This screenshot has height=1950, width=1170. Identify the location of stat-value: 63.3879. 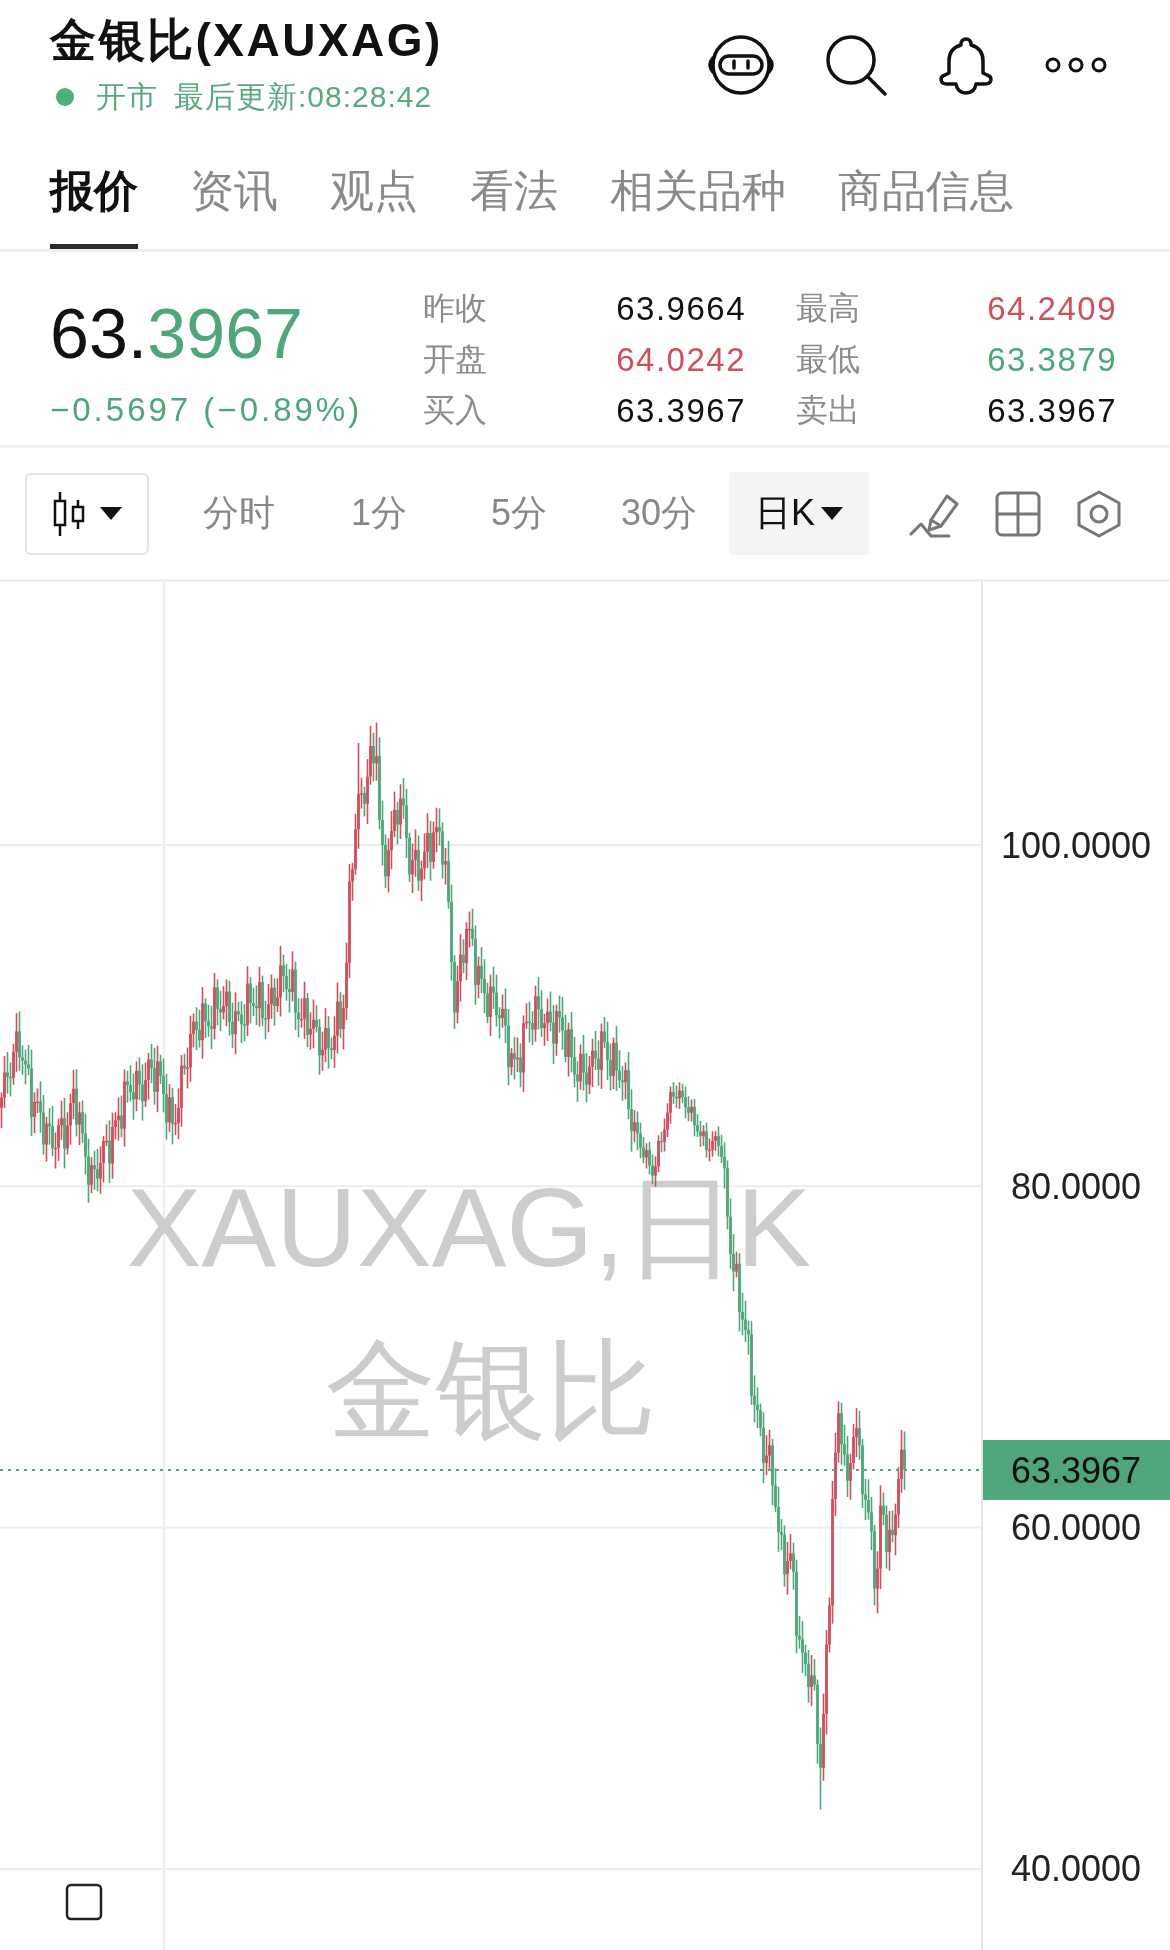
(1052, 359).